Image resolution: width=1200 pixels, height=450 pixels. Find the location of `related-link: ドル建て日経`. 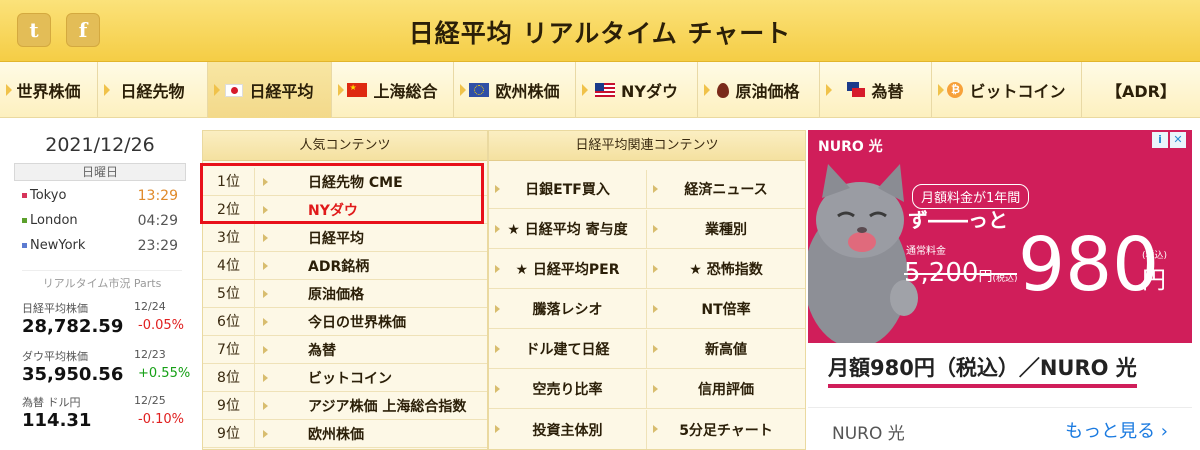

related-link: ドル建て日経 is located at coordinates (568, 349).